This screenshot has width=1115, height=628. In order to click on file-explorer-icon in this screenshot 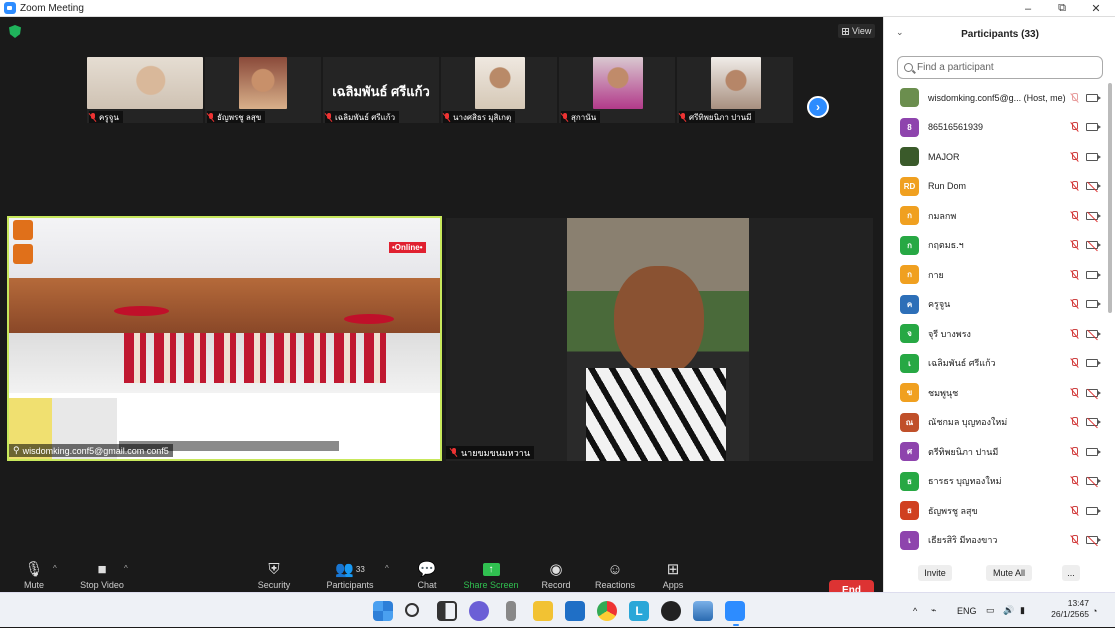, I will do `click(543, 611)`.